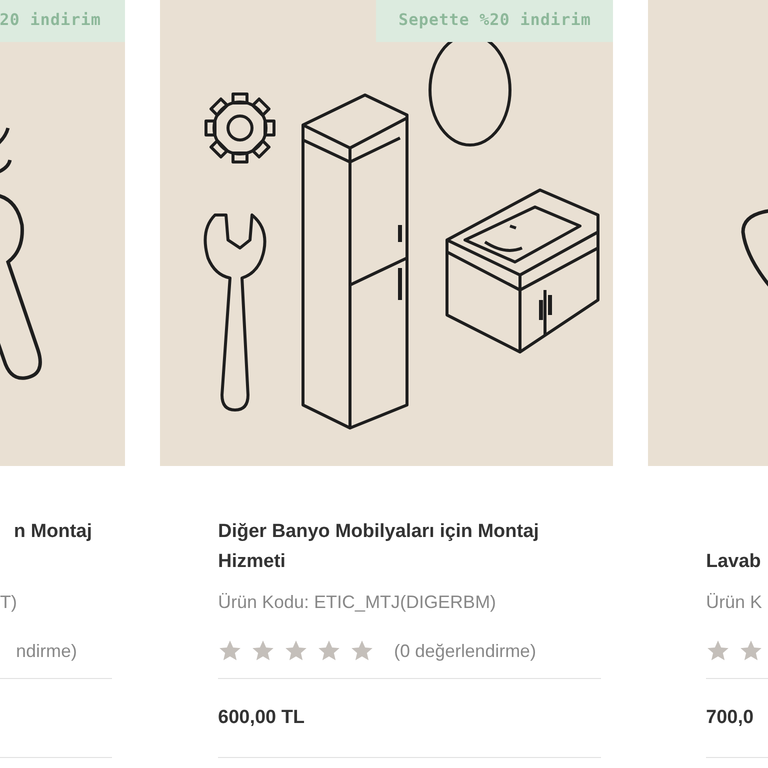 Image resolution: width=768 pixels, height=768 pixels. What do you see at coordinates (358, 602) in the screenshot?
I see `product-code: Ürün Kodu: ETIC_MTJ(DIGERBM)` at bounding box center [358, 602].